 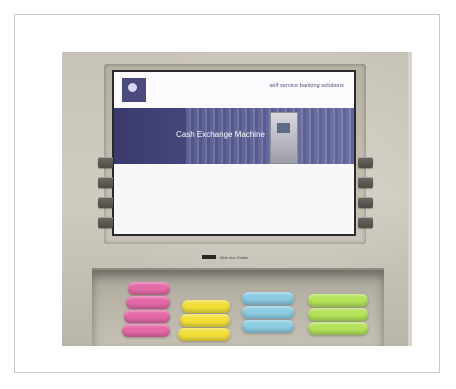 I want to click on slot-label: Bitte den Rollen, so click(x=234, y=257).